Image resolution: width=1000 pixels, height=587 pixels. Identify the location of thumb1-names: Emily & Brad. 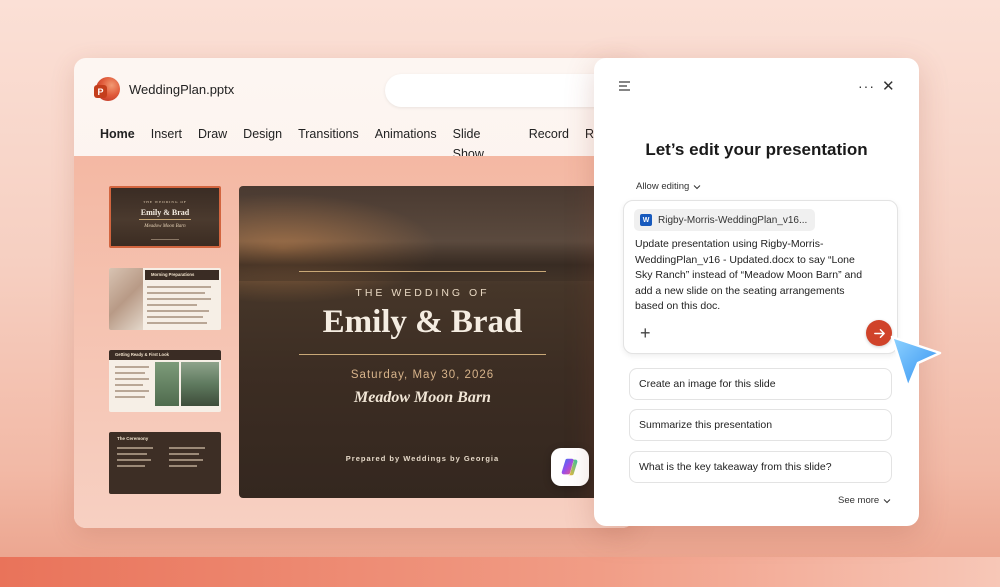
(165, 212).